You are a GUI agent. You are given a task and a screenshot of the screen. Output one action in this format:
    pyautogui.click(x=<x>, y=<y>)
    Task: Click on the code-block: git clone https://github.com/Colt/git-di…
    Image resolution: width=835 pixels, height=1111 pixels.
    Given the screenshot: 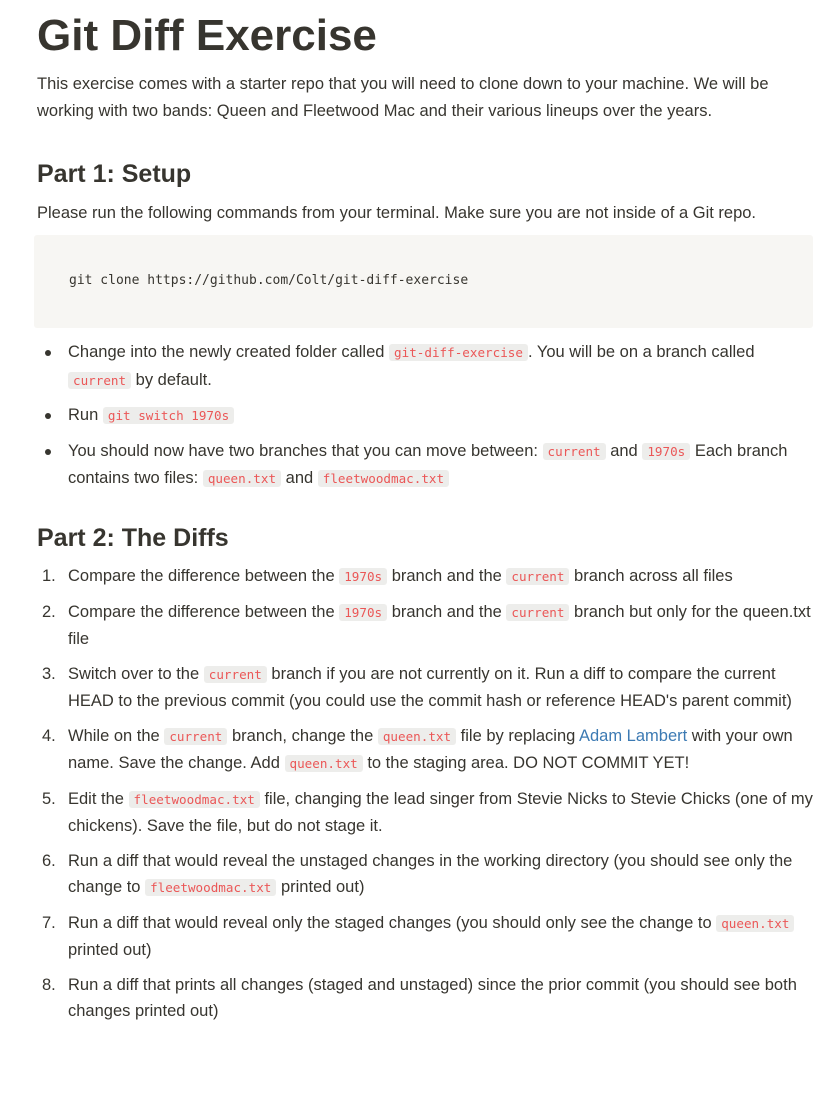 What is the action you would take?
    pyautogui.click(x=423, y=281)
    